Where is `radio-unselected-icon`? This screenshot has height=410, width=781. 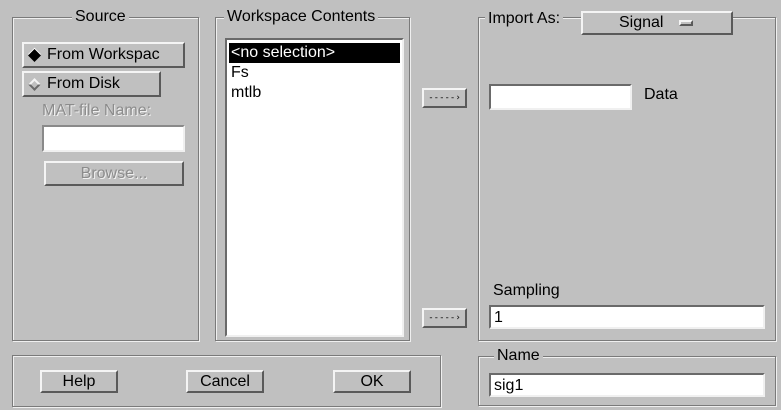 radio-unselected-icon is located at coordinates (34, 84).